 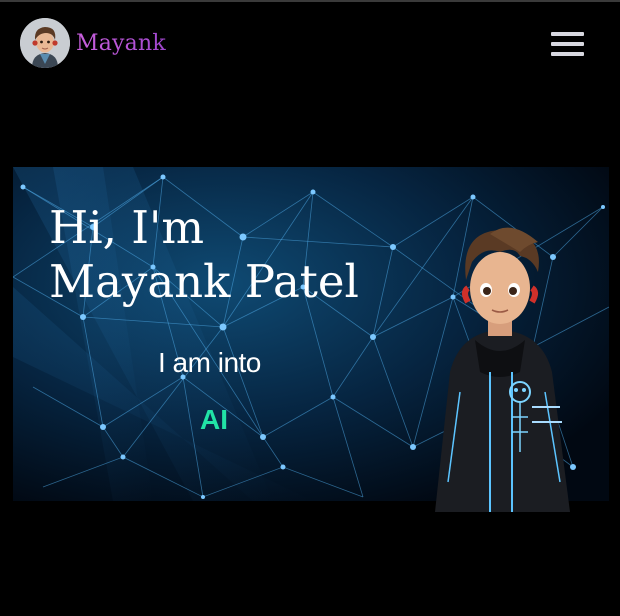 I want to click on navbar: Mayank, so click(x=310, y=44).